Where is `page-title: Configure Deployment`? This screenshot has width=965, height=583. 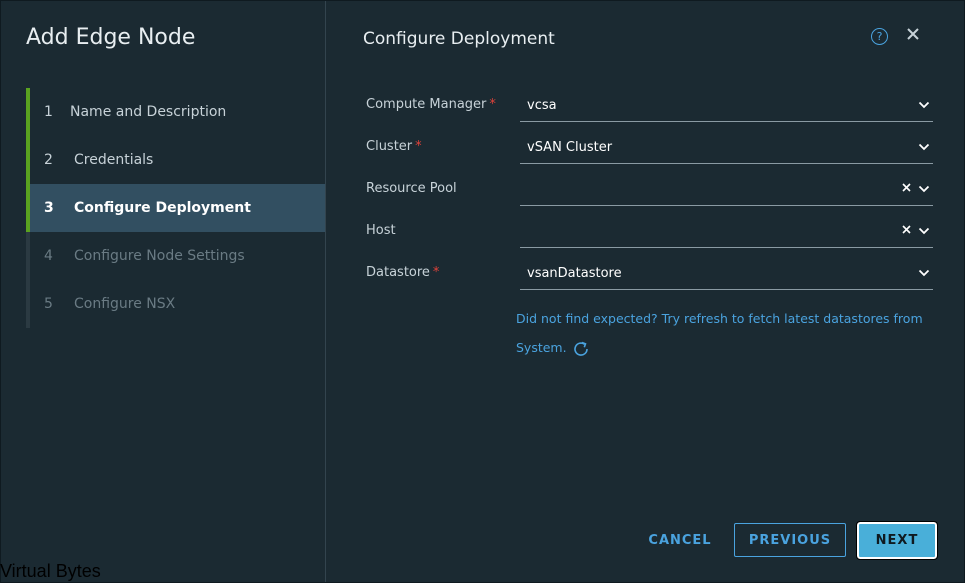
page-title: Configure Deployment is located at coordinates (459, 39).